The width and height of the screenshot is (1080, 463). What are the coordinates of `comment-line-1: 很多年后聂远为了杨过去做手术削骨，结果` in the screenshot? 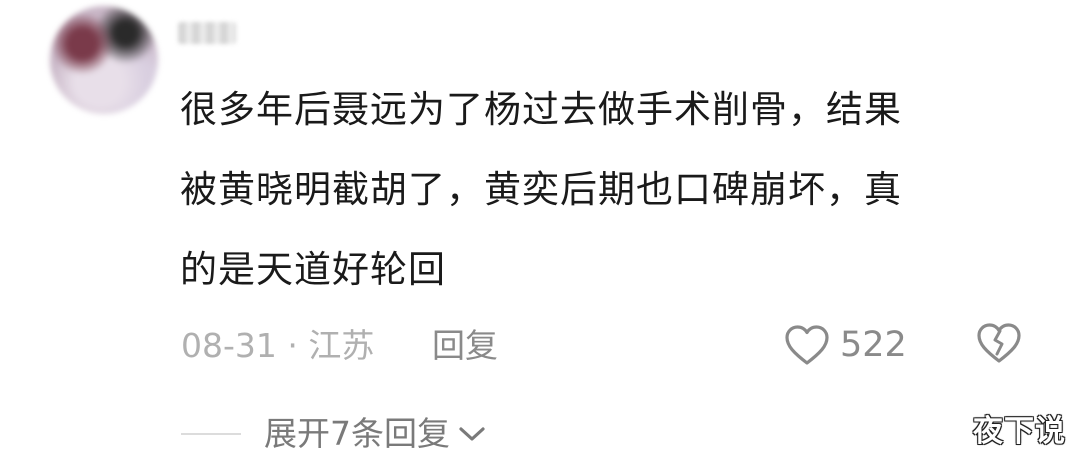 It's located at (541, 109).